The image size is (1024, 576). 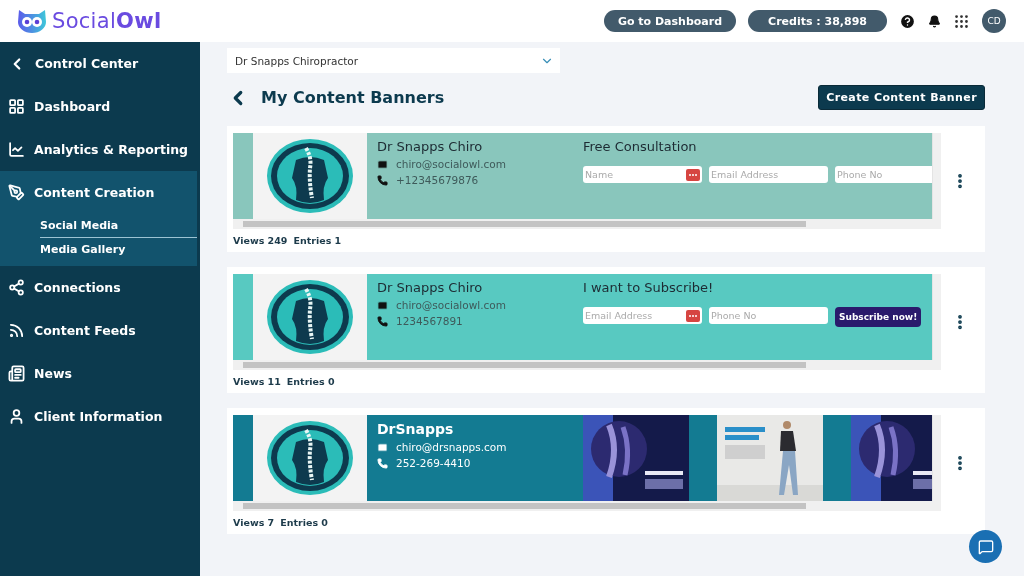 What do you see at coordinates (878, 317) in the screenshot?
I see `subscribe-button: Subscribe now!` at bounding box center [878, 317].